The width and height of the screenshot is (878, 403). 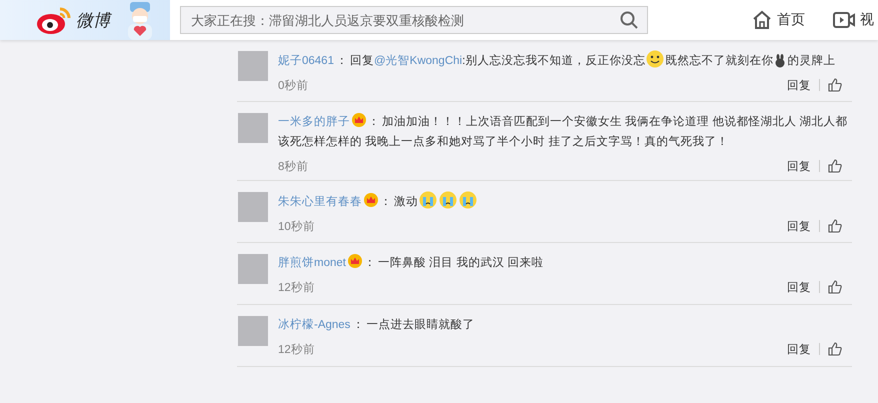 I want to click on comment-text: 一米多的胖子 ： 加油加油！！！上次语音匹配到一个安徽女生 我俩在争论道理 他说都怪湖北人 湖北人都该死怎样怎样的 我晚上一点多和她对骂了半个小时 挂了之后文字骂！真的气死我了！, so click(x=565, y=132).